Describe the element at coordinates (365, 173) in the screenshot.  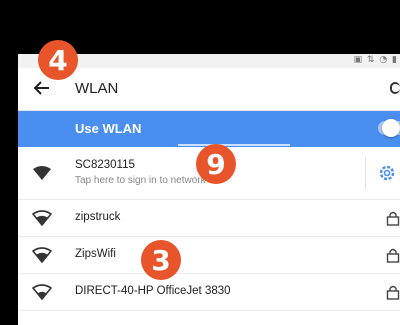
I see `divider` at that location.